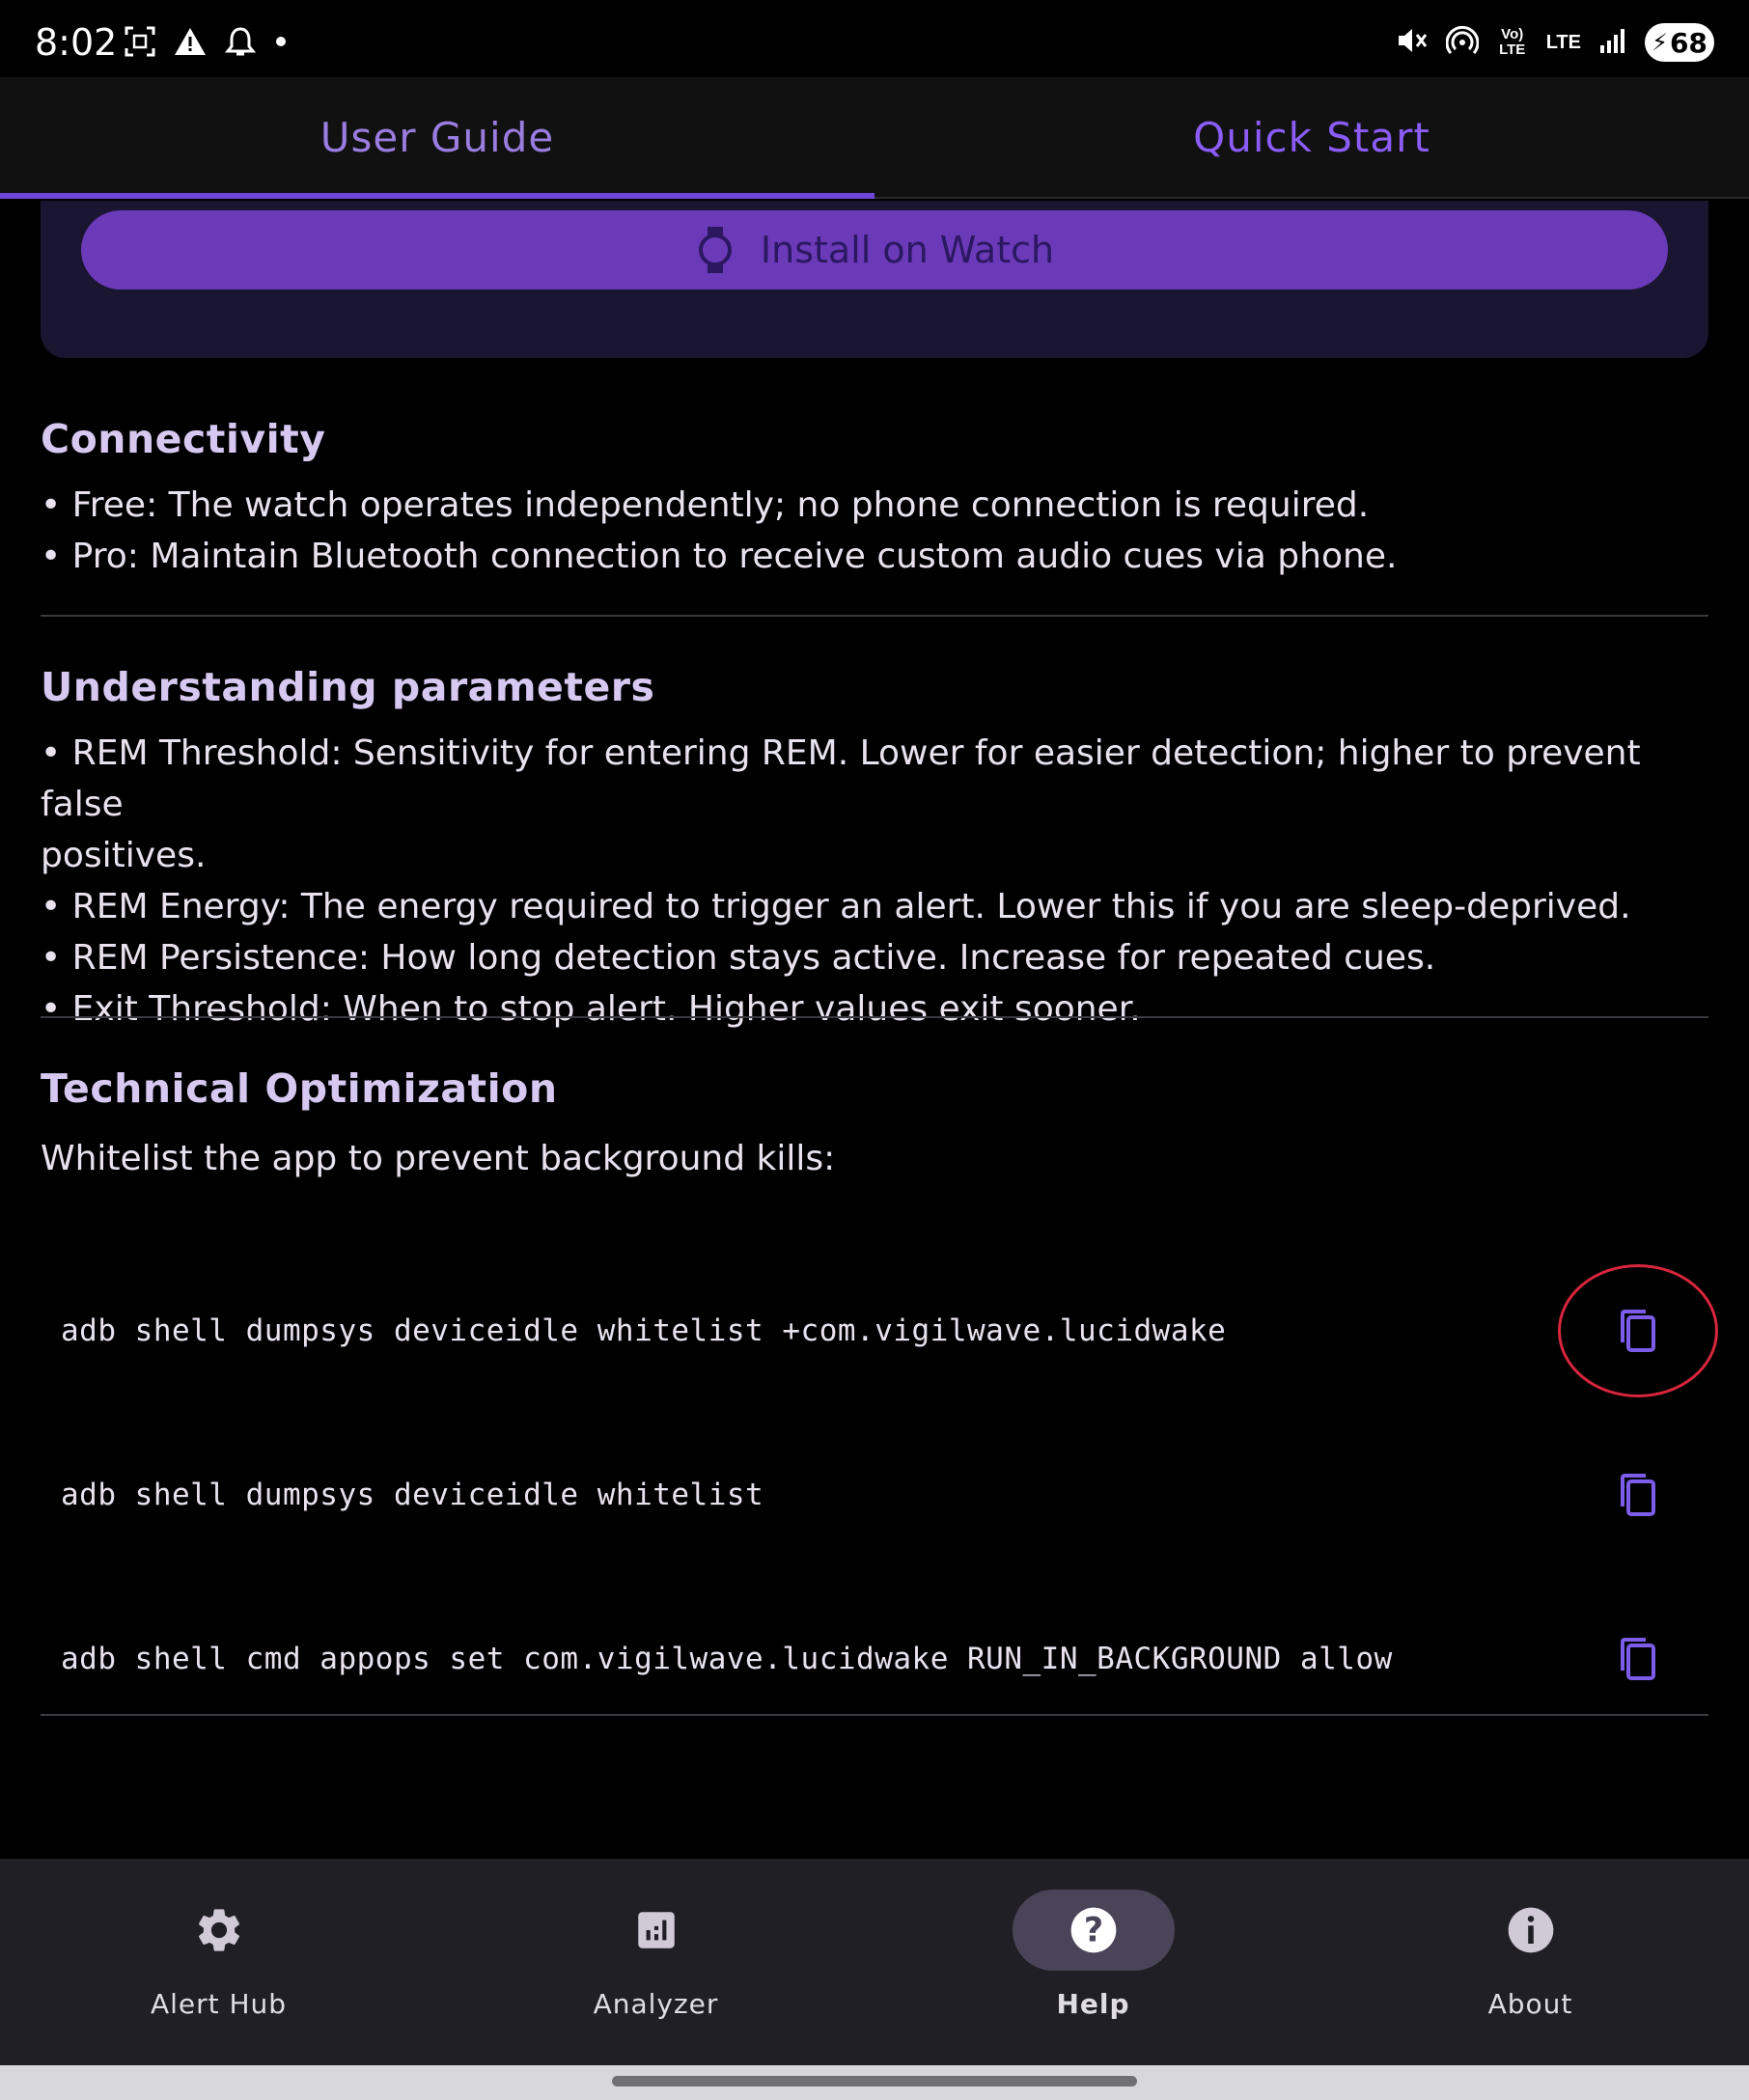 Image resolution: width=1749 pixels, height=2100 pixels. I want to click on install-on-watch-button: Install on Watch, so click(875, 250).